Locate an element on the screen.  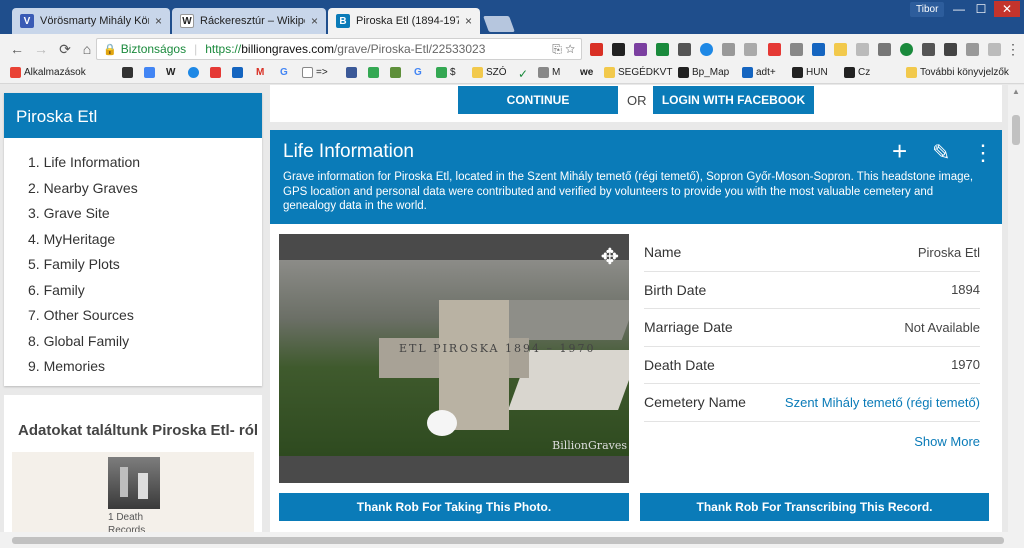
extension-grid-icon is located at coordinates (750, 49).